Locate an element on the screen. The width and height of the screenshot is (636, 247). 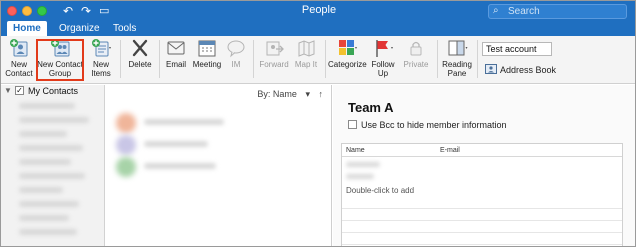
follow-up-label-1: Follow is located at coordinates (383, 64).